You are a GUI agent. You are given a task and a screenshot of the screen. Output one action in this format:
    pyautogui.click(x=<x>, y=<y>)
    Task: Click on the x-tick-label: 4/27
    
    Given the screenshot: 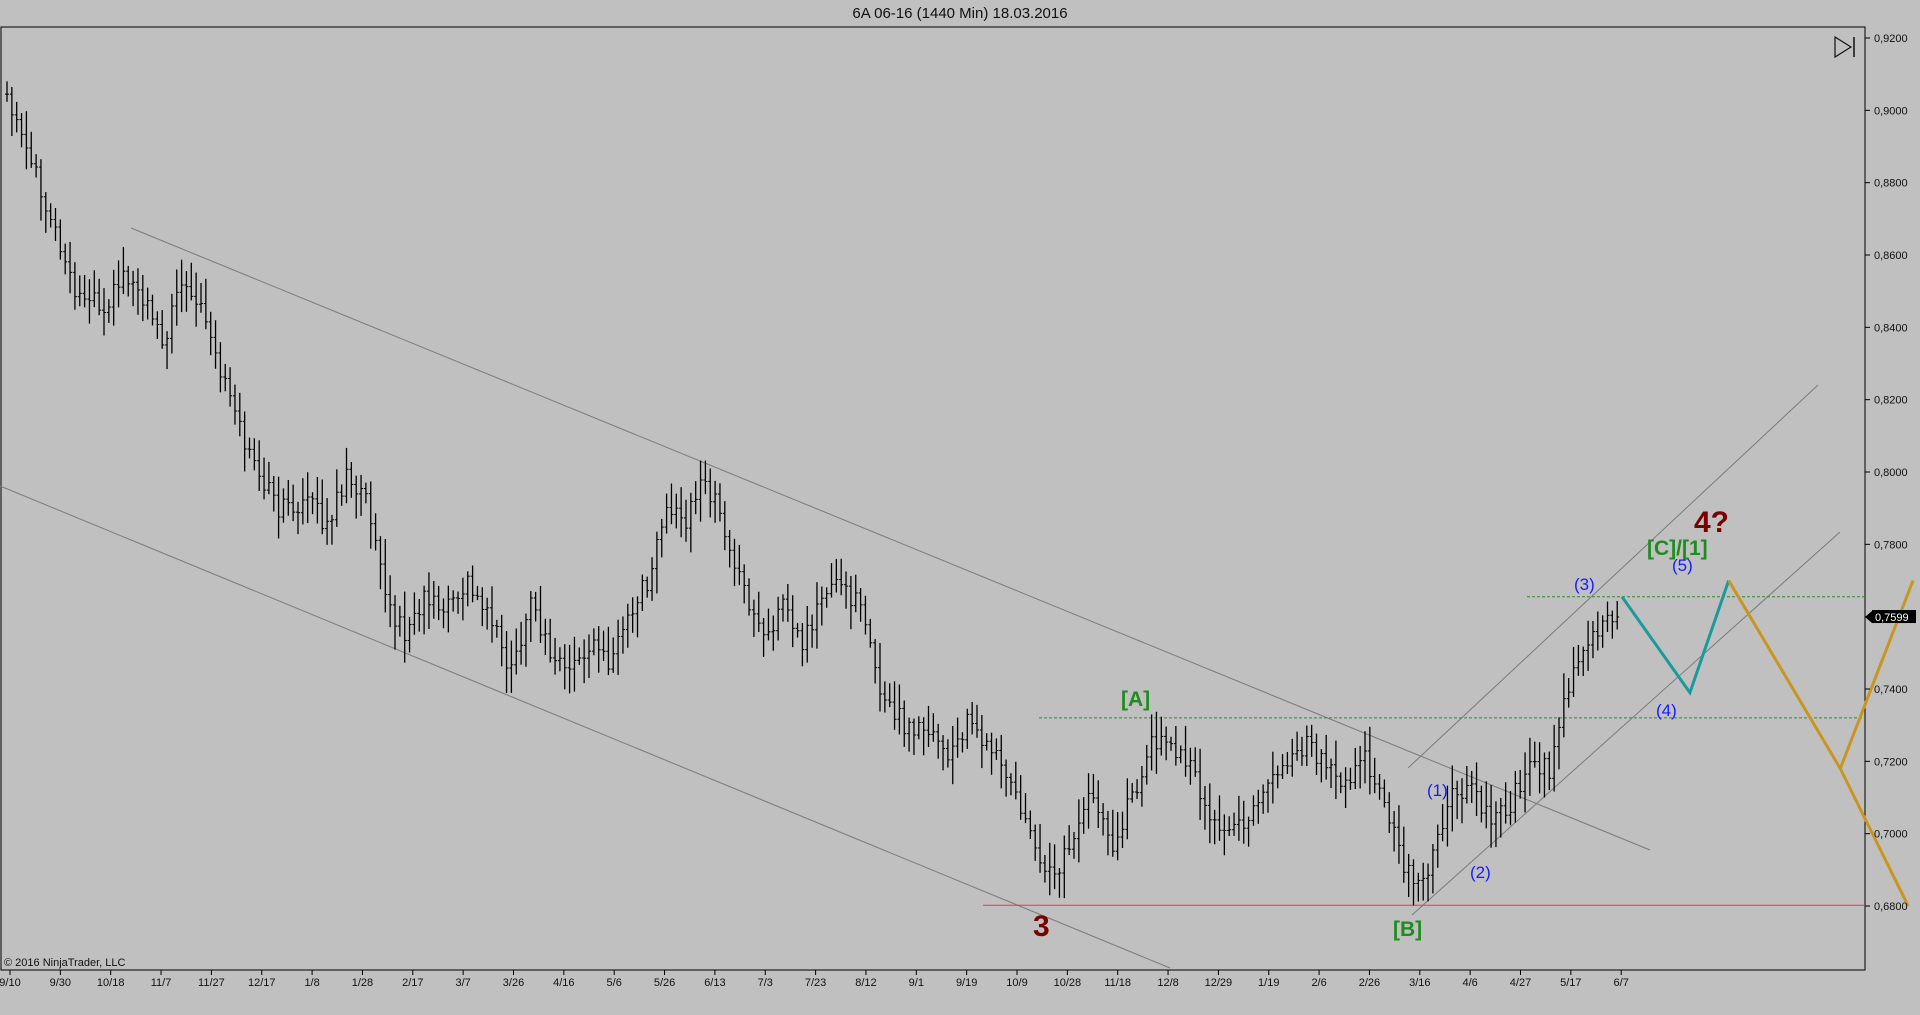 What is the action you would take?
    pyautogui.click(x=1520, y=983)
    